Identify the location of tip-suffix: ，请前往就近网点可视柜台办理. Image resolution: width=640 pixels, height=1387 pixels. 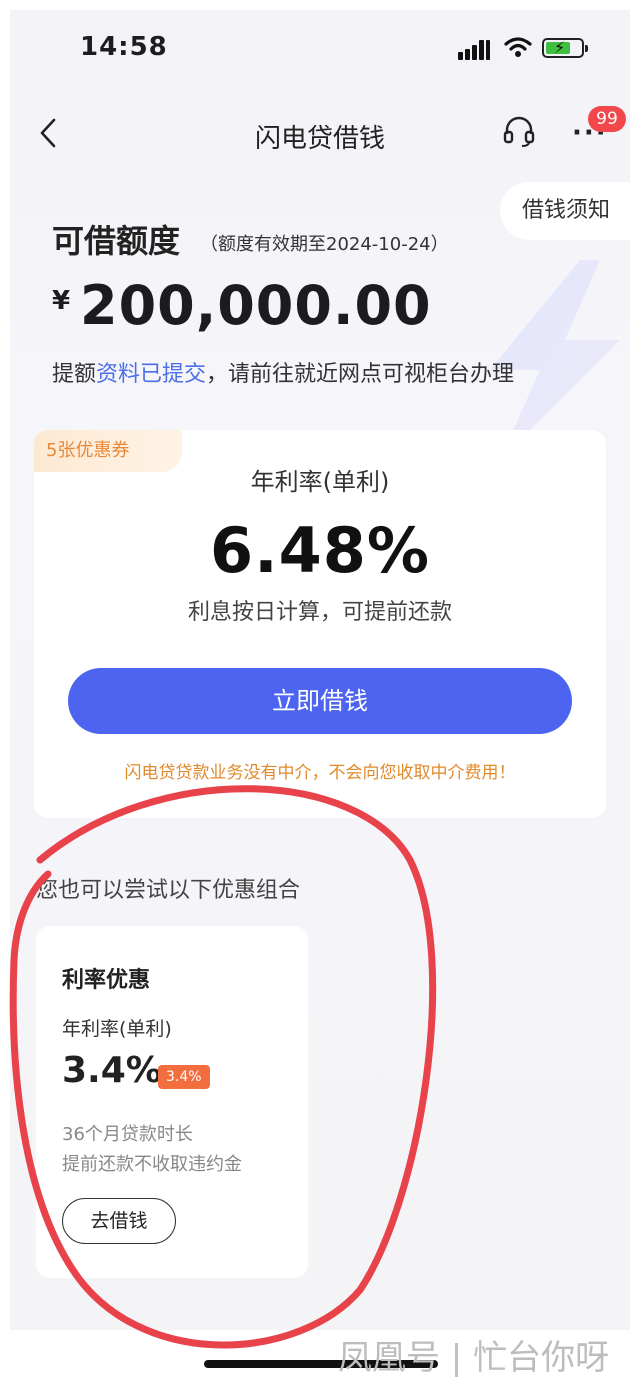
(360, 374).